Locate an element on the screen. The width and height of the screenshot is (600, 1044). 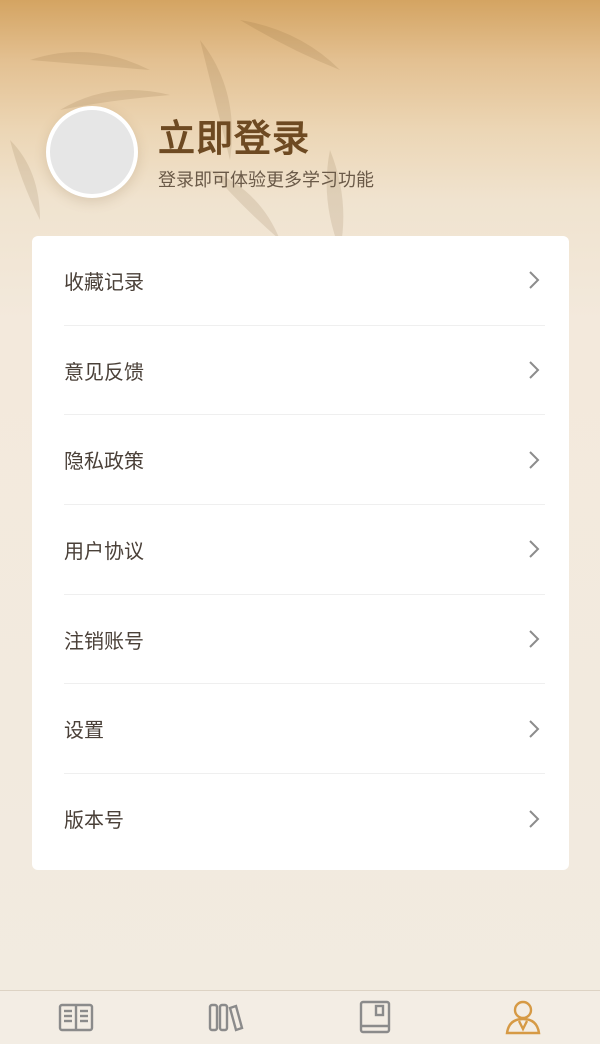
avatar is located at coordinates (92, 152).